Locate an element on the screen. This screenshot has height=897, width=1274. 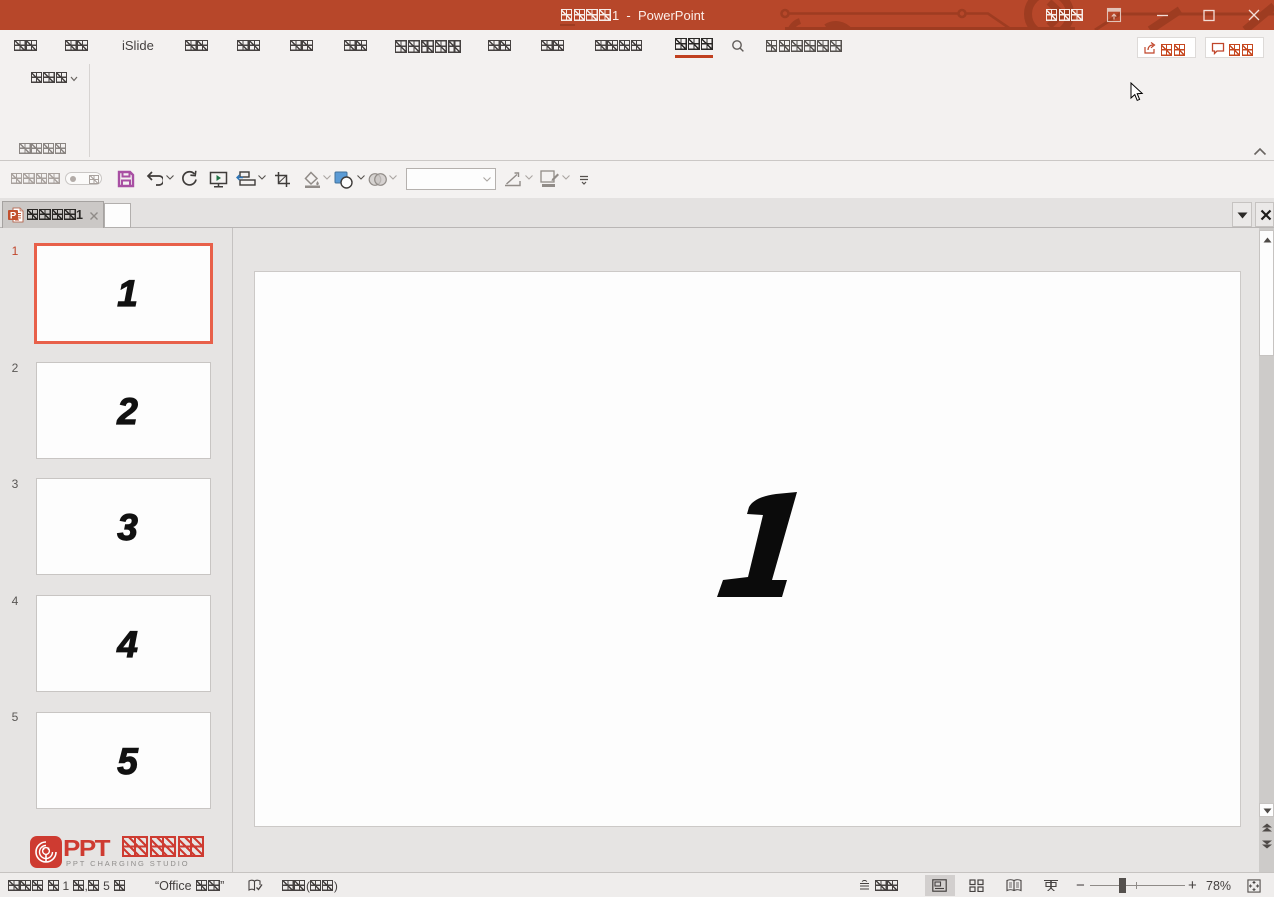
svg-text: P is located at coordinates (13, 215).